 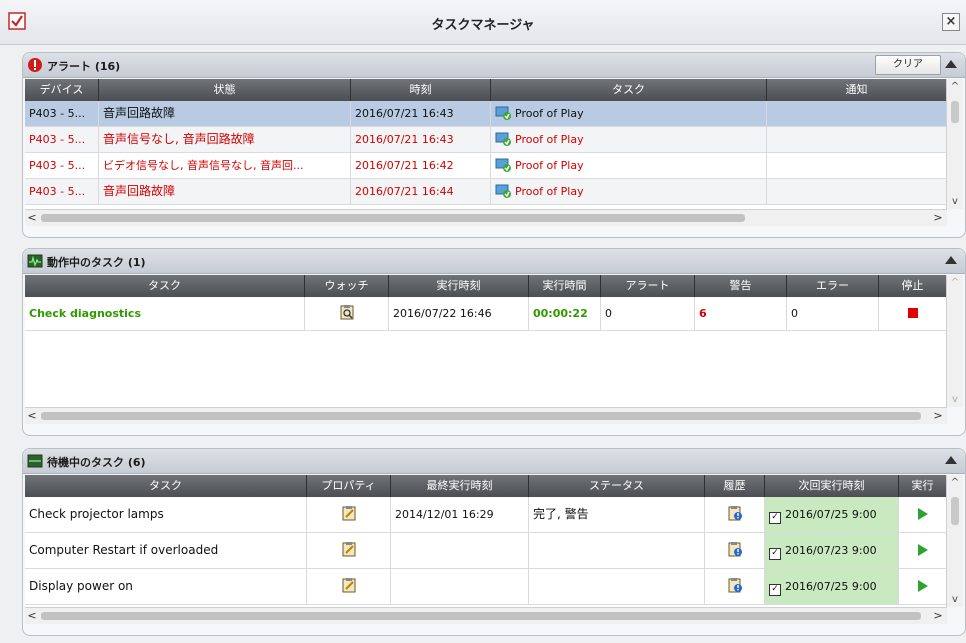 I want to click on alerts-horizontal-scrollbar: < >, so click(x=486, y=217).